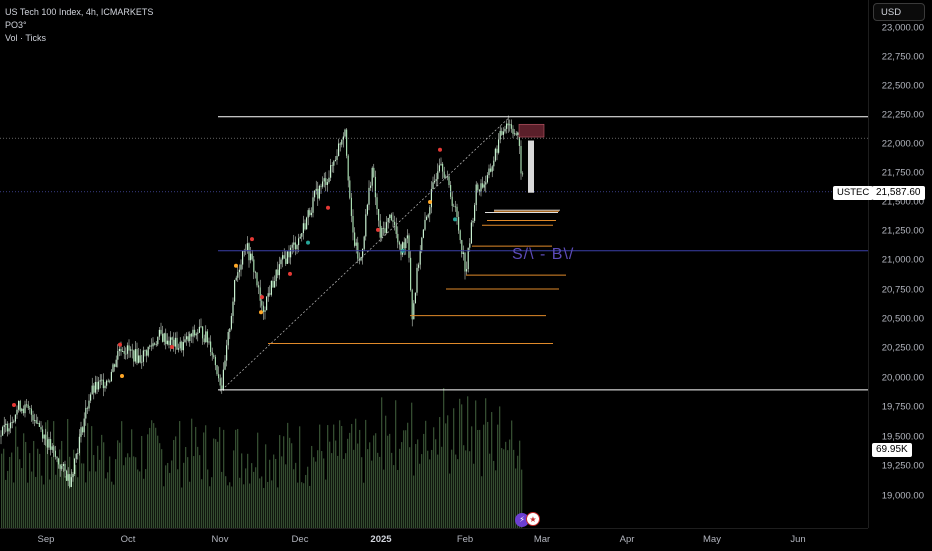  I want to click on us-flag-icon: ★, so click(533, 519).